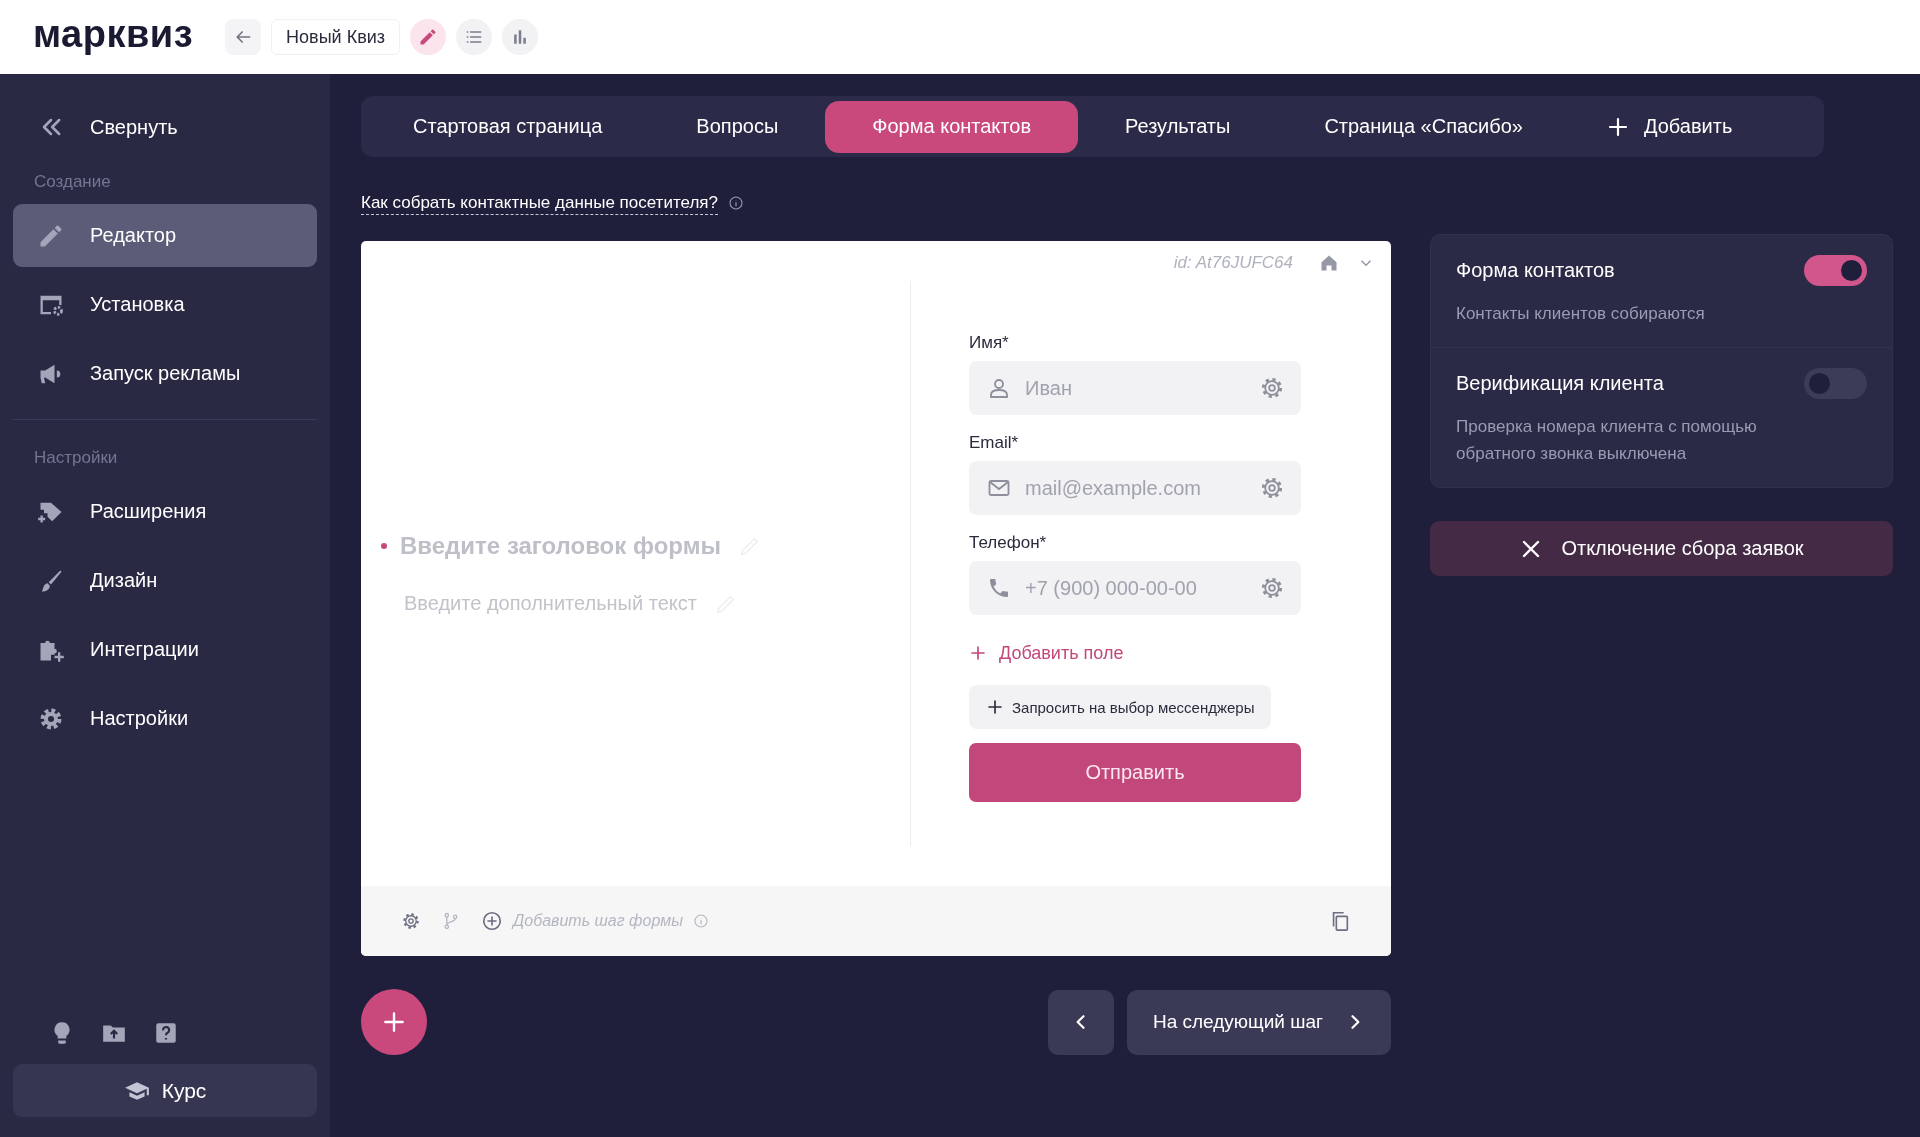 Image resolution: width=1920 pixels, height=1137 pixels. I want to click on field-label: Телефон*, so click(1008, 543).